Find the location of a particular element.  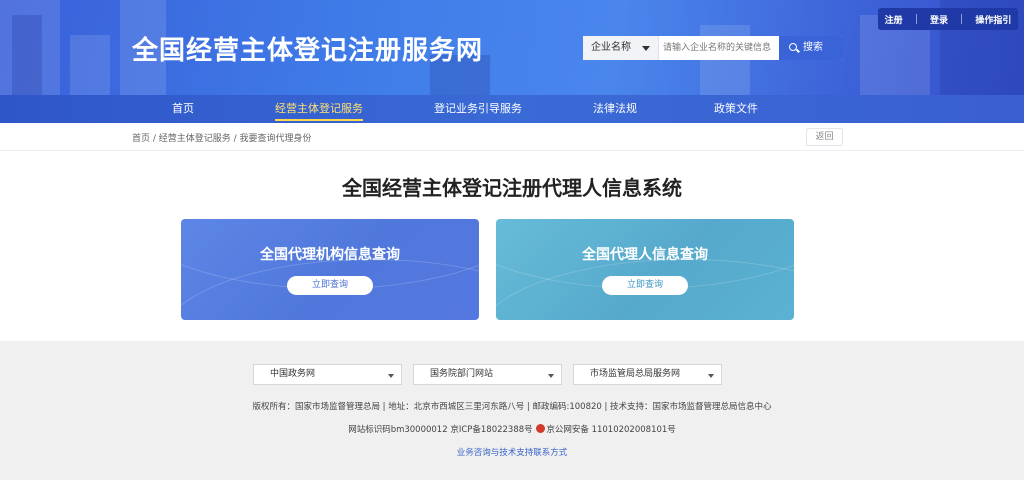

search-type-value: 企业名称 is located at coordinates (611, 47).